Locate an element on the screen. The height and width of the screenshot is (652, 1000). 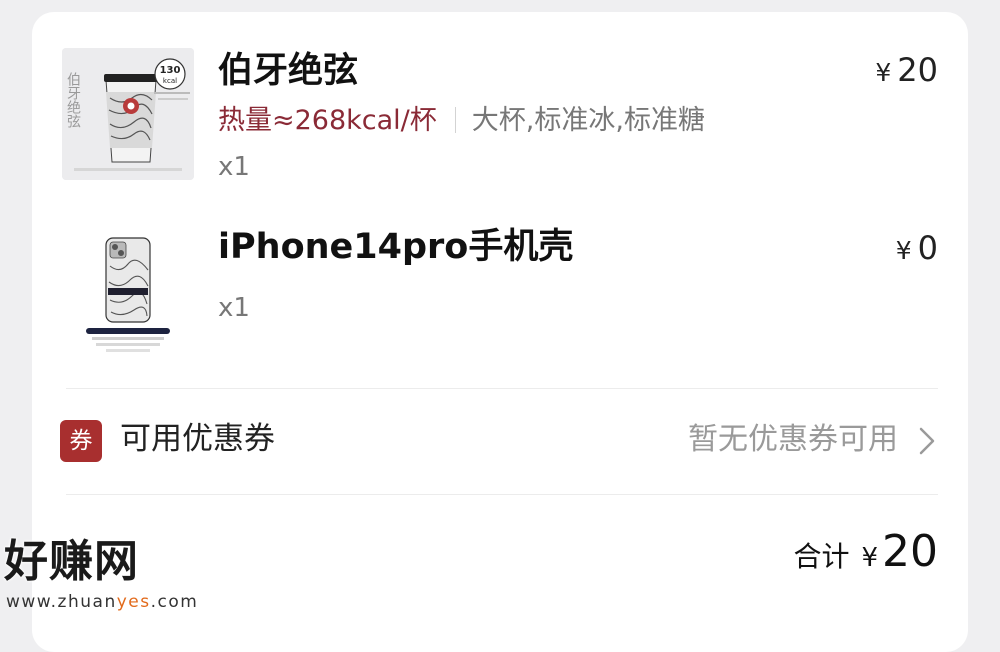
tea-cup-illustration: 伯牙绝弦 130 kcal is located at coordinates (128, 114).